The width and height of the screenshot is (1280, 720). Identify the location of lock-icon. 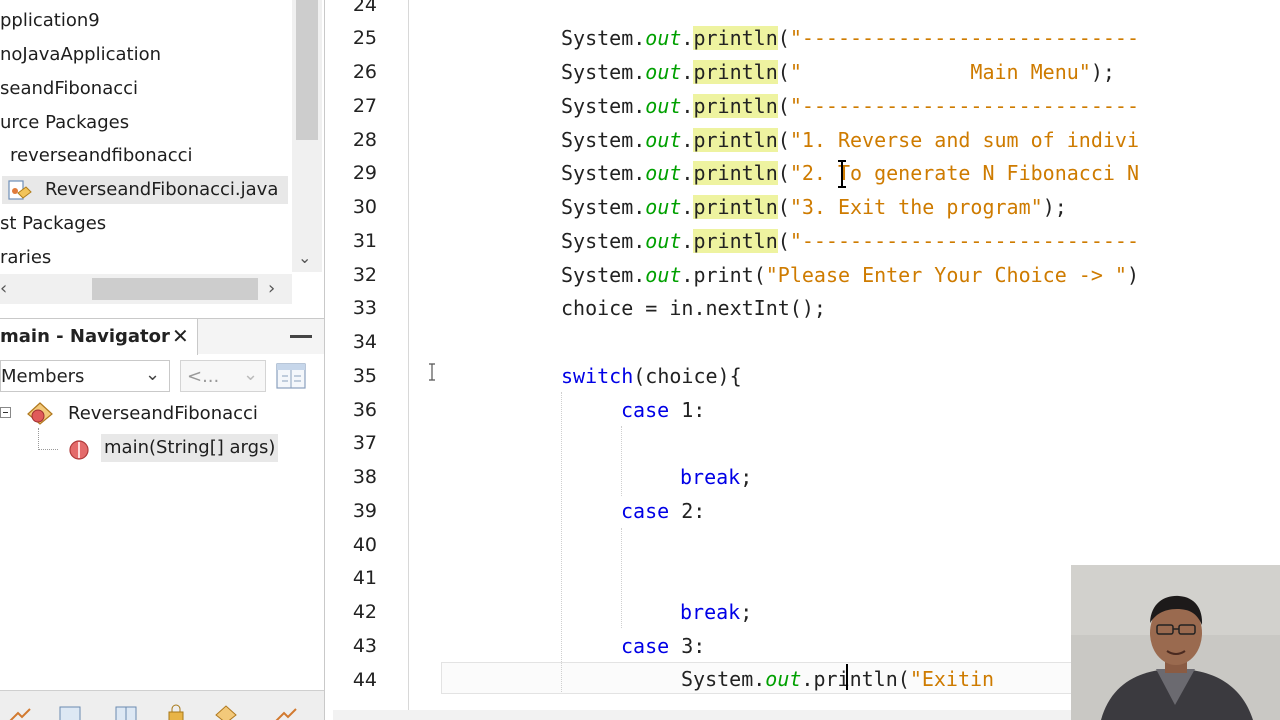
(176, 711).